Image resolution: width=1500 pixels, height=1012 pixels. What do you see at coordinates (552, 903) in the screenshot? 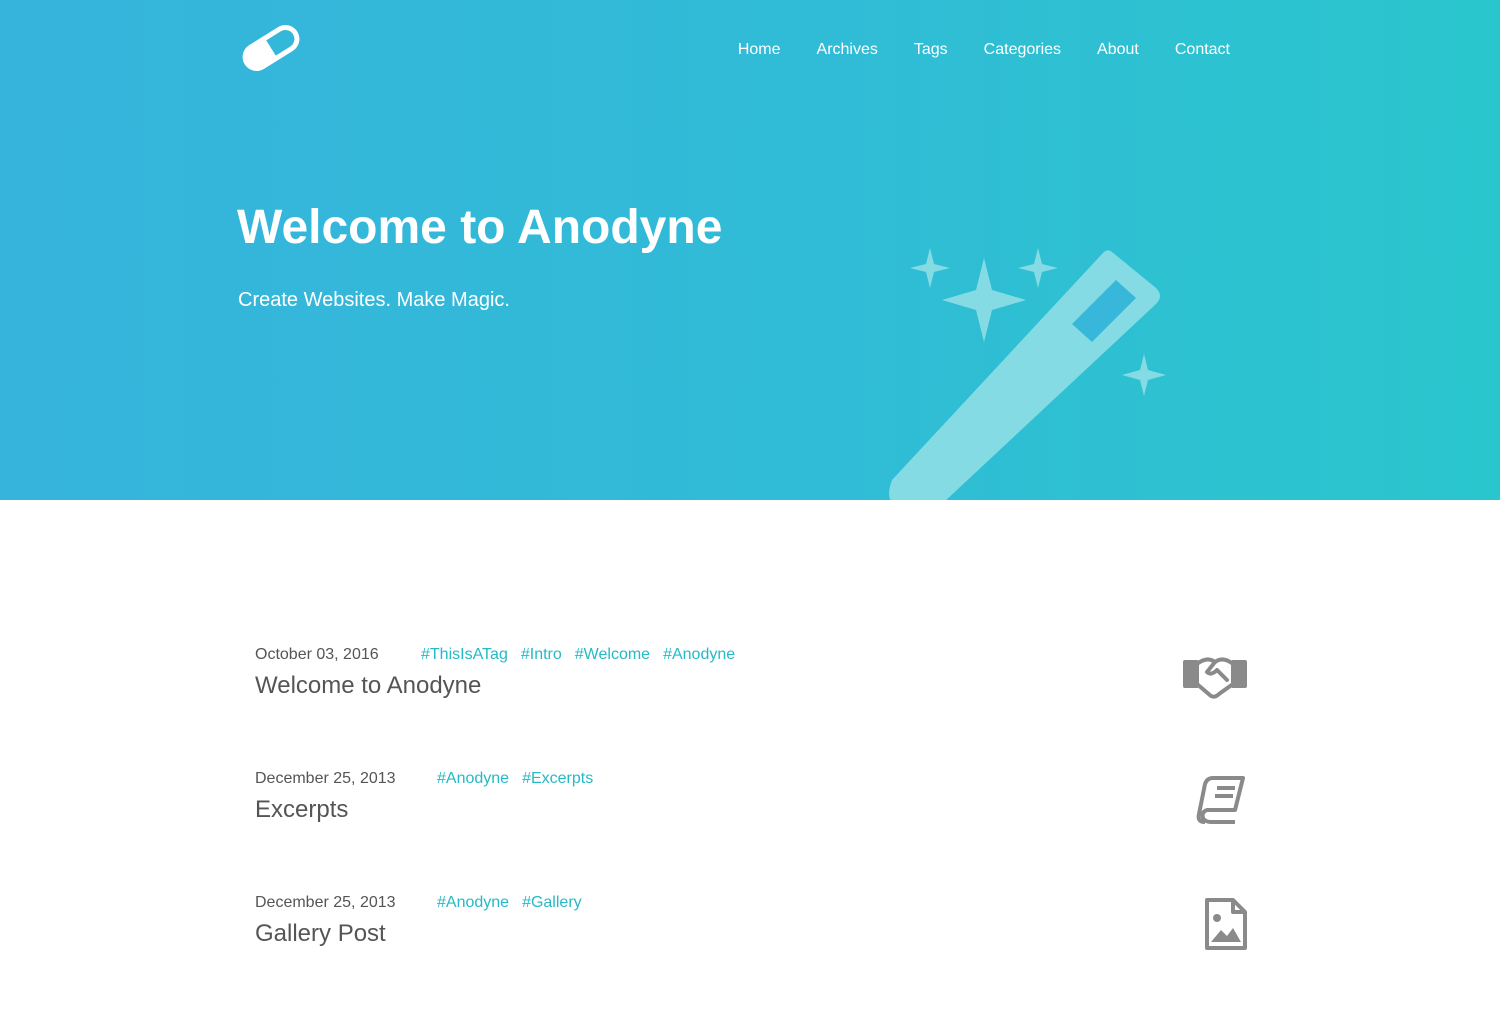
I see `tag-link: #Gallery` at bounding box center [552, 903].